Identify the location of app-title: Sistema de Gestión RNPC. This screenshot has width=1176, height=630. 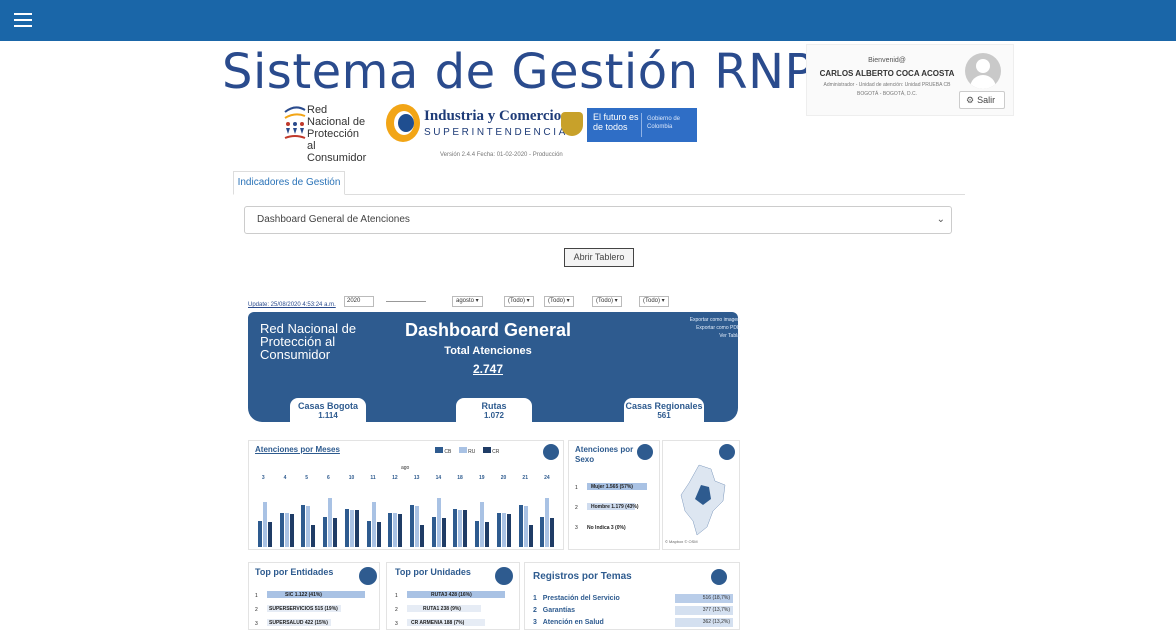
(535, 72).